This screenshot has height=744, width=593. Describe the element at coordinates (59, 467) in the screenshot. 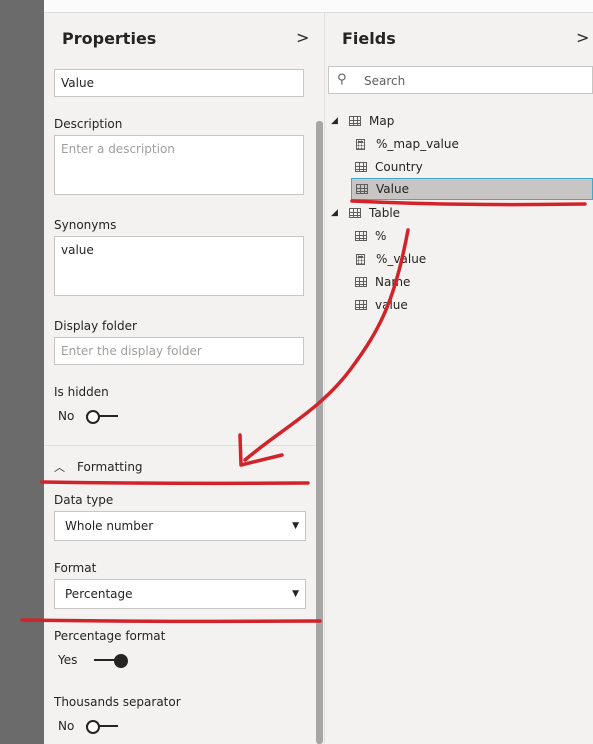

I see `chevron-up-icon: ︿` at that location.